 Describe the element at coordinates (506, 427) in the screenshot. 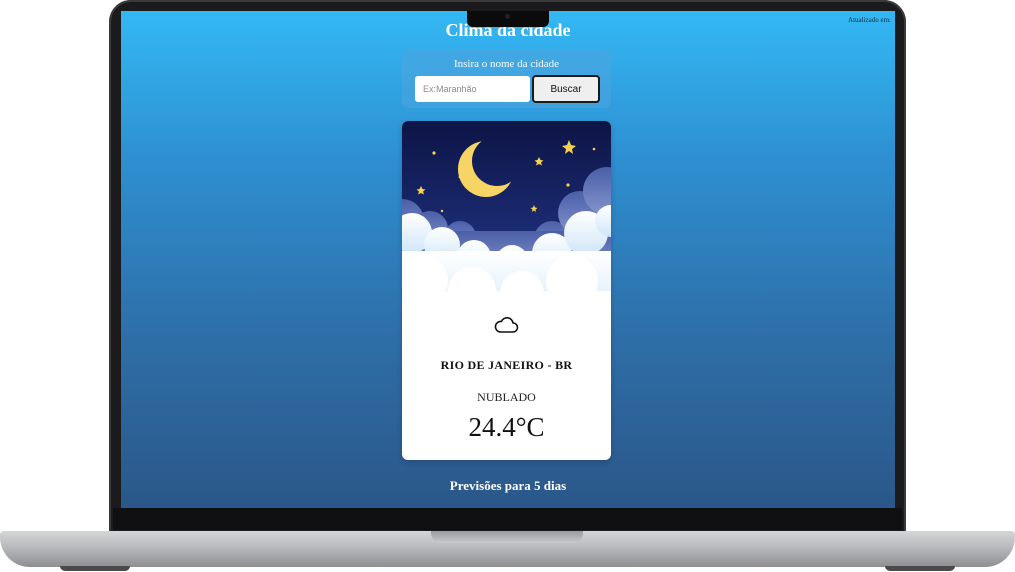

I see `temperature: 24.4°C` at that location.